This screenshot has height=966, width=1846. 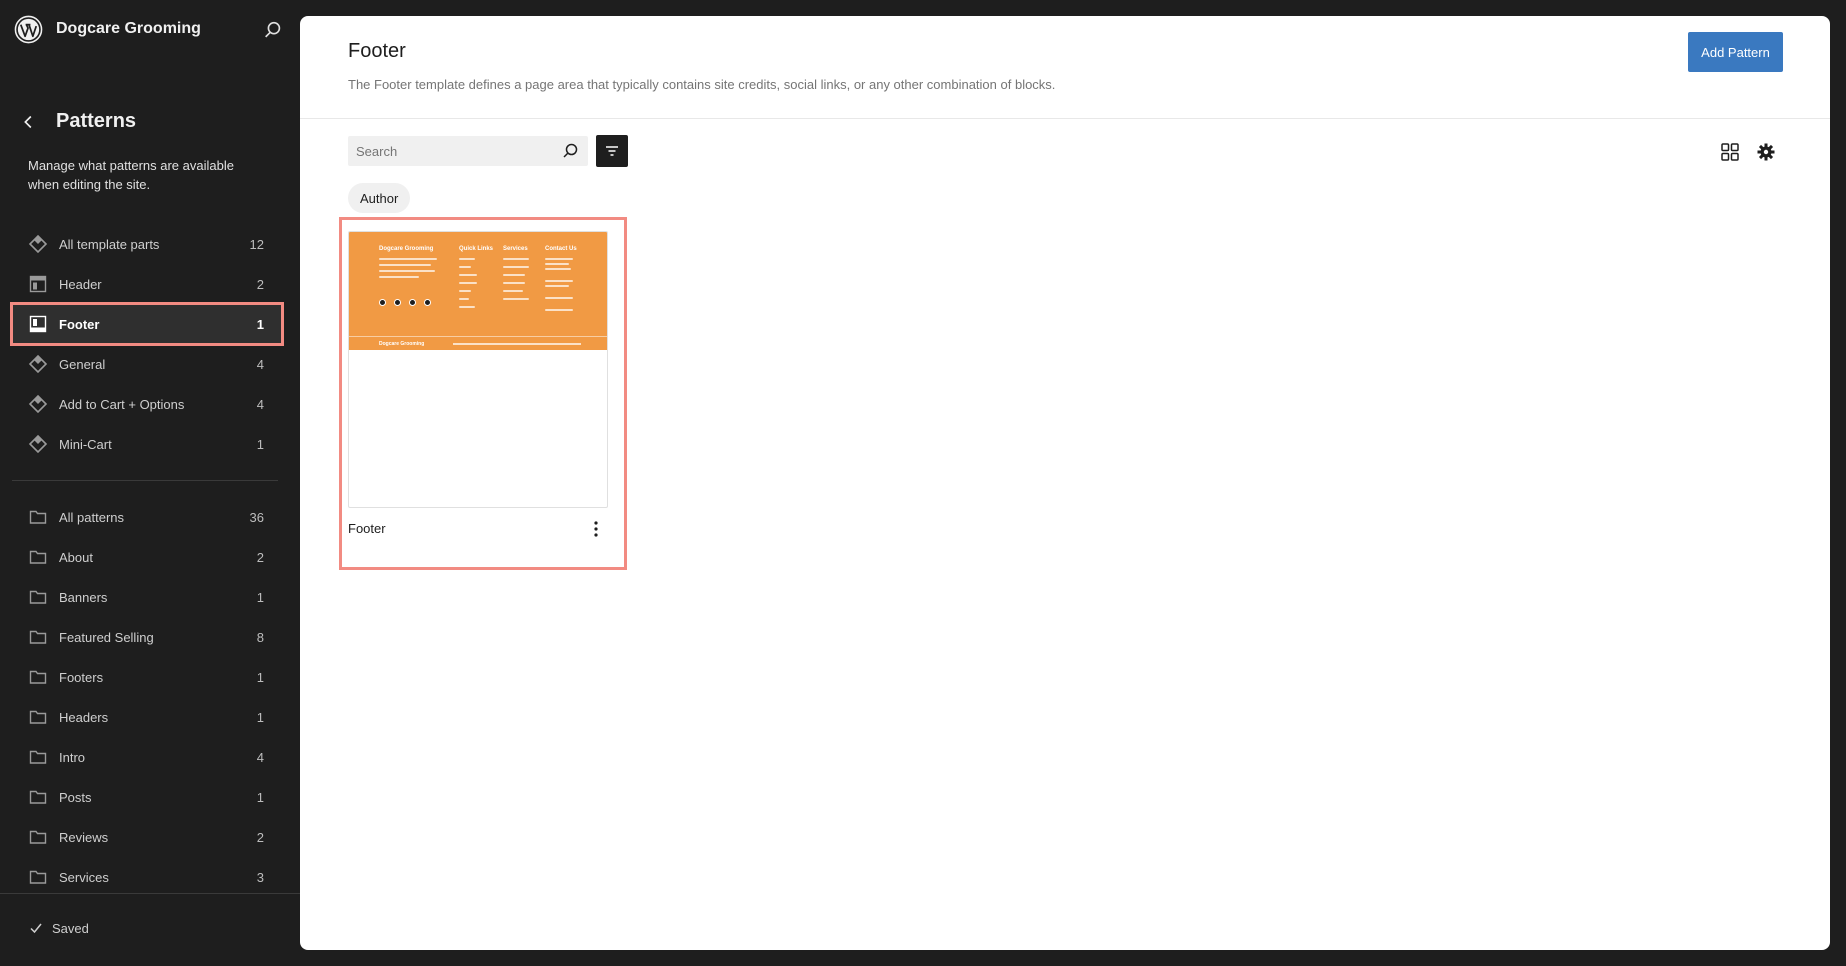 What do you see at coordinates (147, 324) in the screenshot?
I see `nav-item-footer: Footer 1` at bounding box center [147, 324].